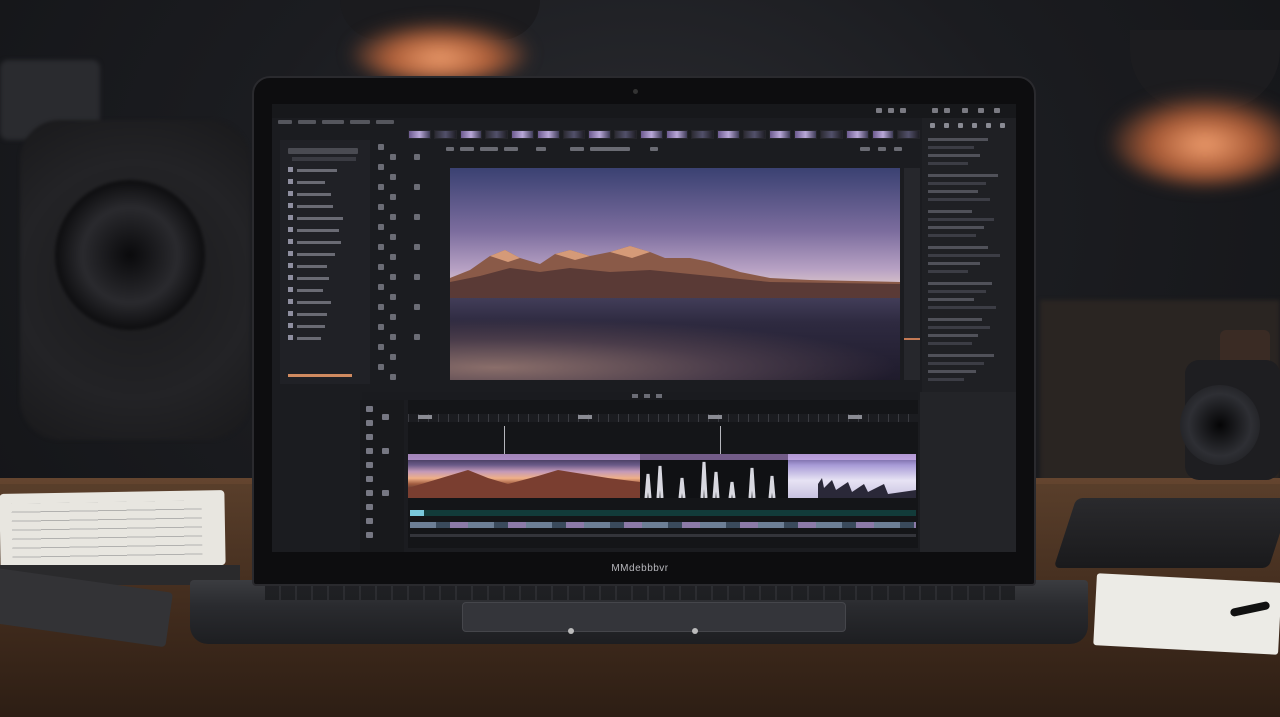 This screenshot has height=717, width=1280. Describe the element at coordinates (720, 440) in the screenshot. I see `in-point-marker` at that location.